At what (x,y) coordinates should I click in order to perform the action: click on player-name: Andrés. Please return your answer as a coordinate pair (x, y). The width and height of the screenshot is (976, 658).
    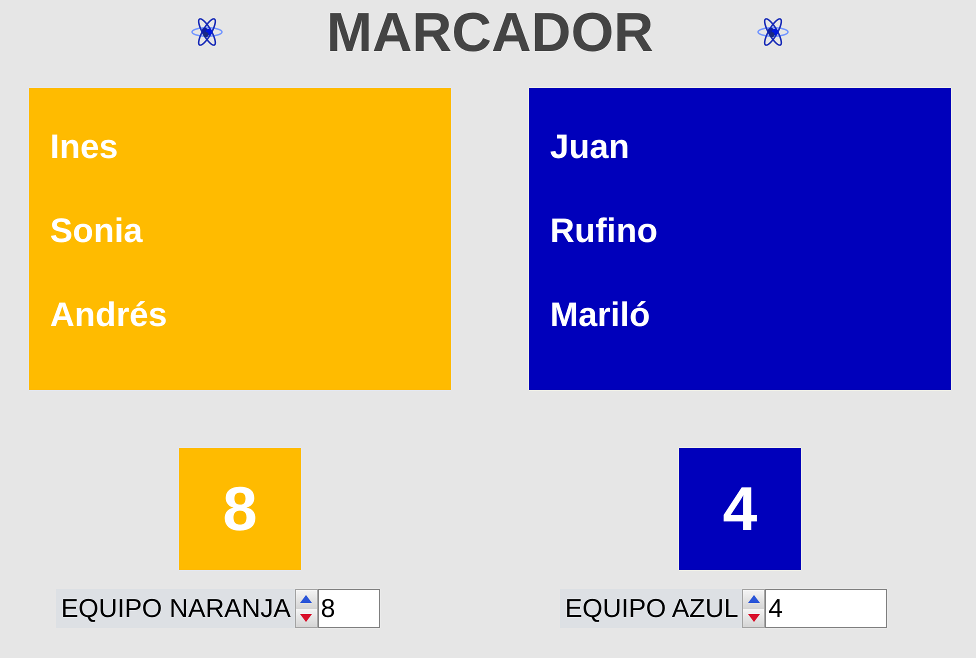
    Looking at the image, I should click on (109, 315).